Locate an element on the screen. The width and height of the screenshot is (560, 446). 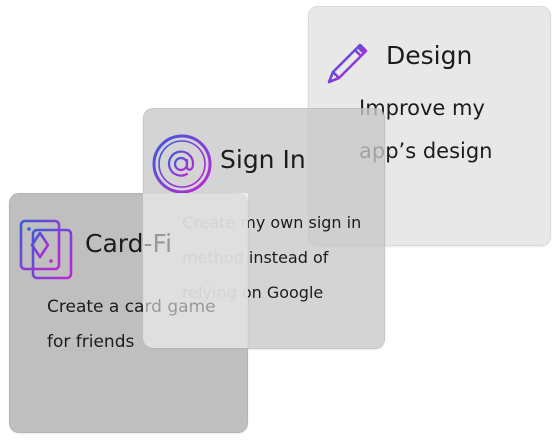
playing-cards-icon is located at coordinates (46, 249).